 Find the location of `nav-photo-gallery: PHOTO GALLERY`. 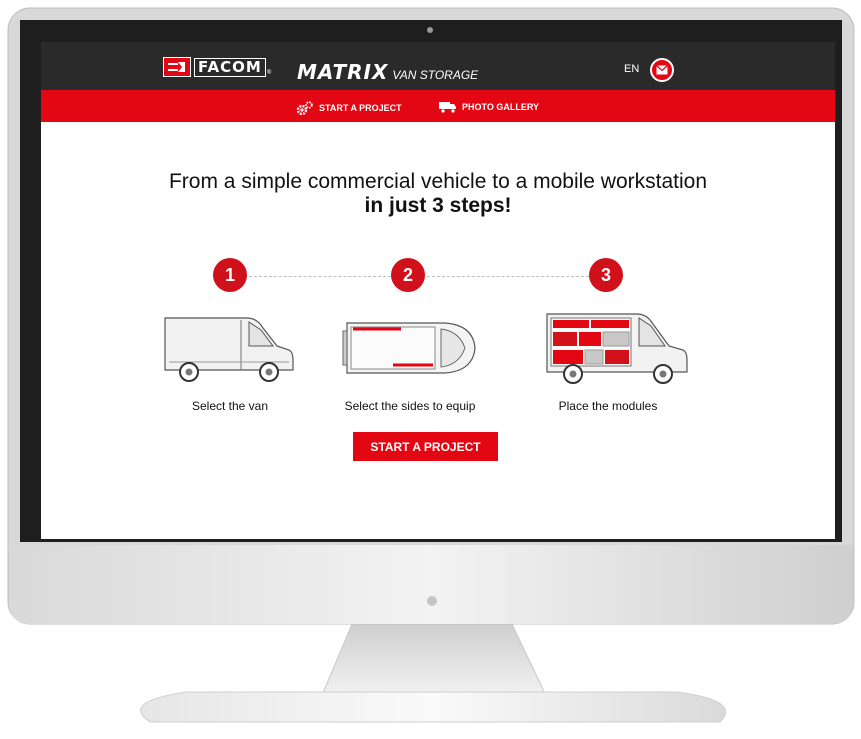

nav-photo-gallery: PHOTO GALLERY is located at coordinates (489, 107).